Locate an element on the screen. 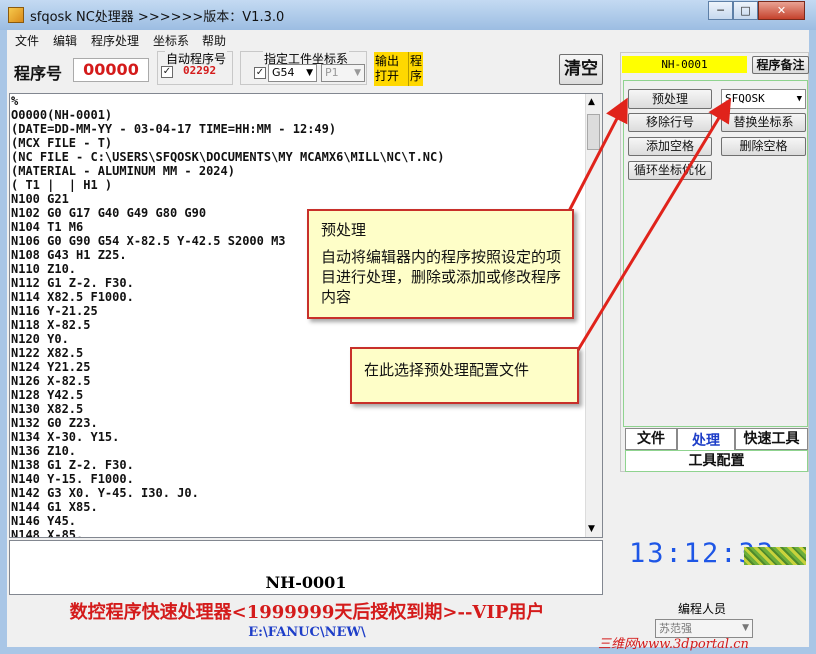  arrow-to-profile-select is located at coordinates (652, 226).